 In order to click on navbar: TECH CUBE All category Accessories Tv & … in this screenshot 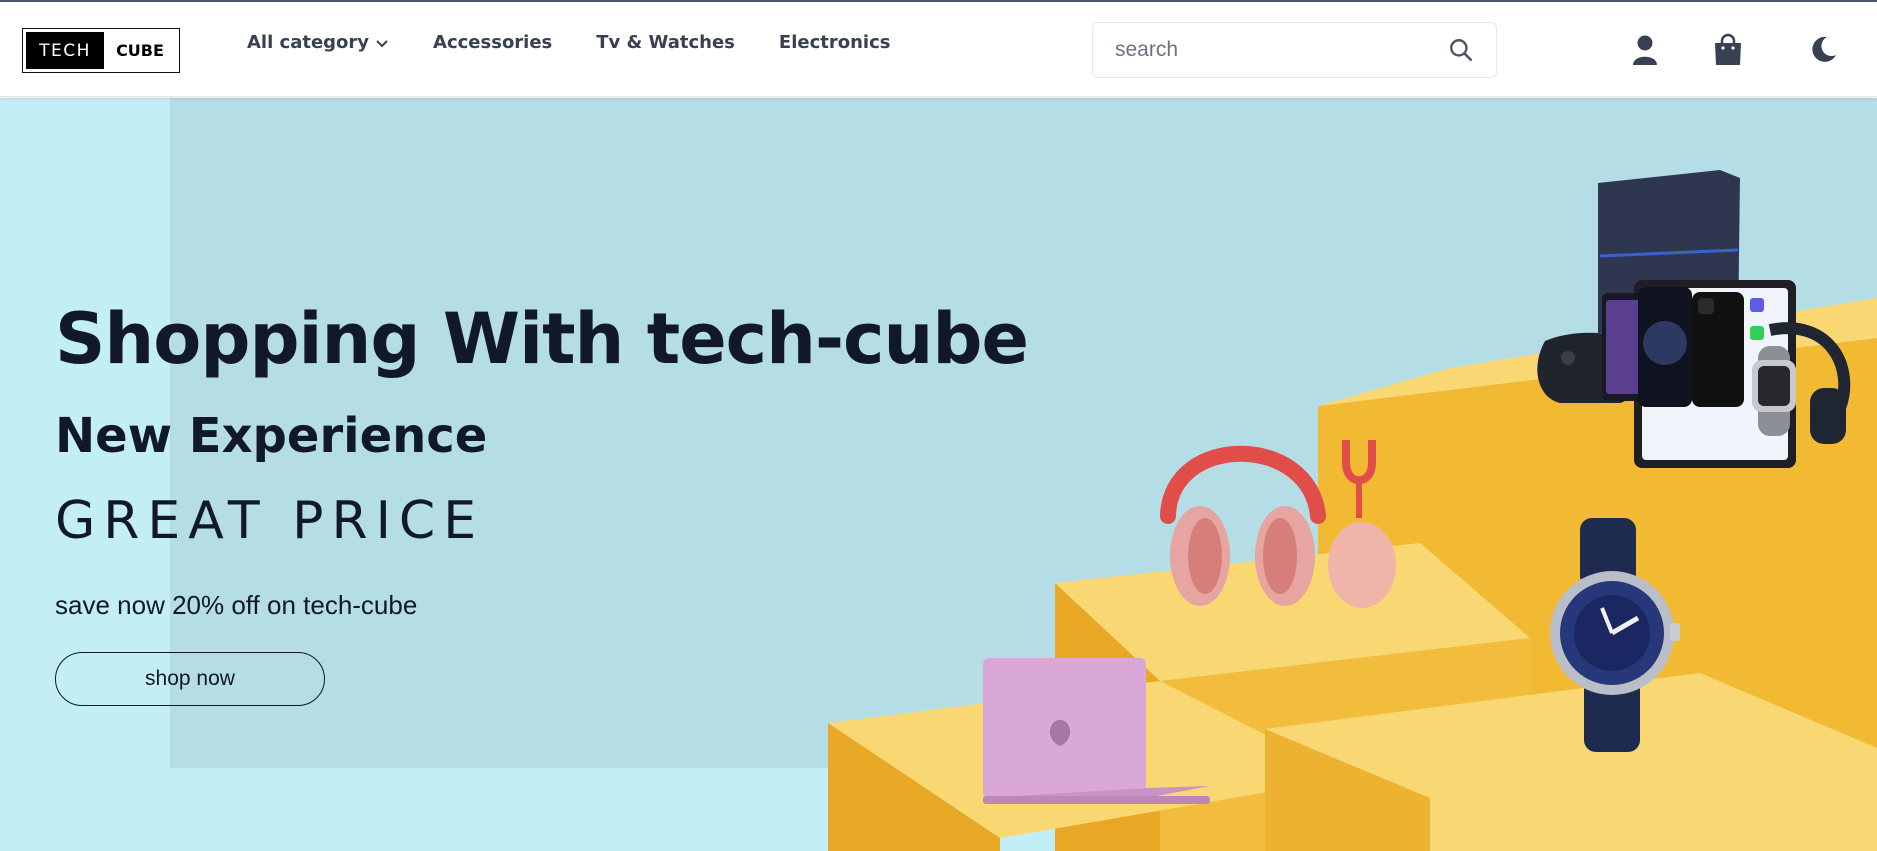, I will do `click(938, 49)`.